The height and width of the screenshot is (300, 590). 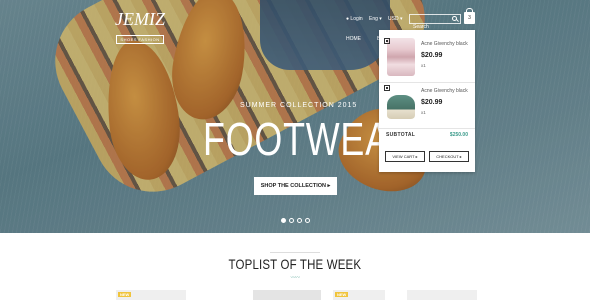 I want to click on section-title: TOPLIST OF THE WEEK, so click(x=295, y=264).